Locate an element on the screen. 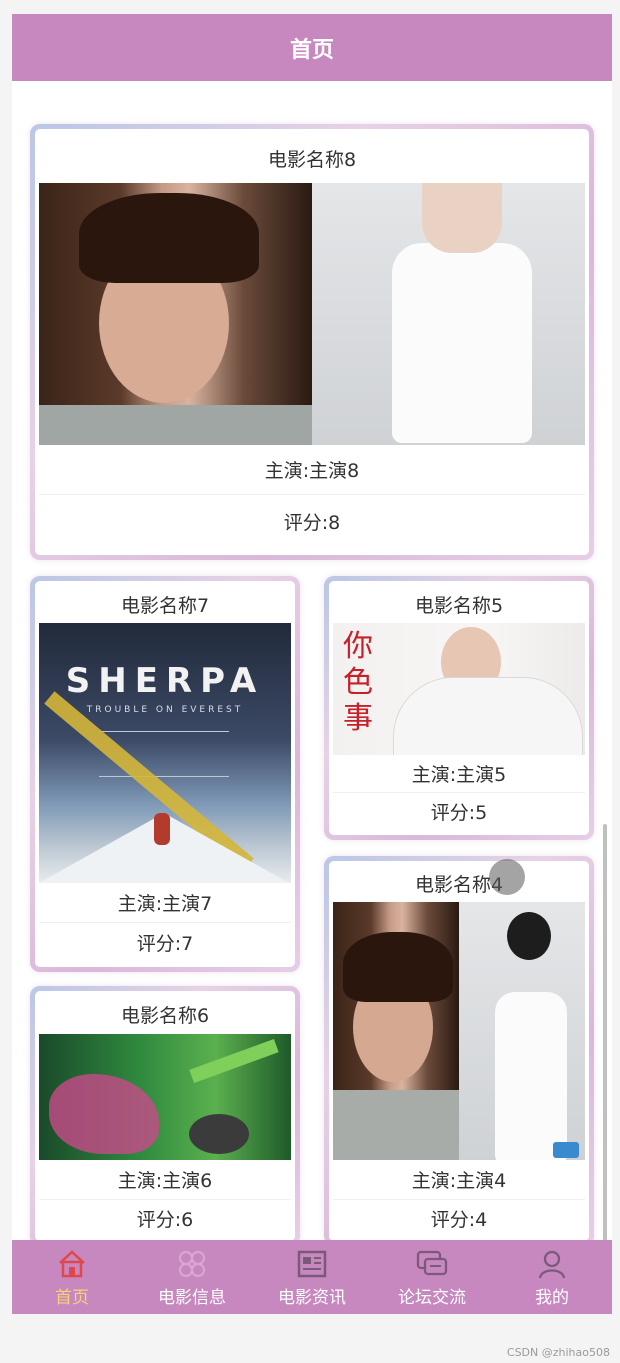  movie-poster: SHERPA TROUBLE ON EVEREST is located at coordinates (165, 753).